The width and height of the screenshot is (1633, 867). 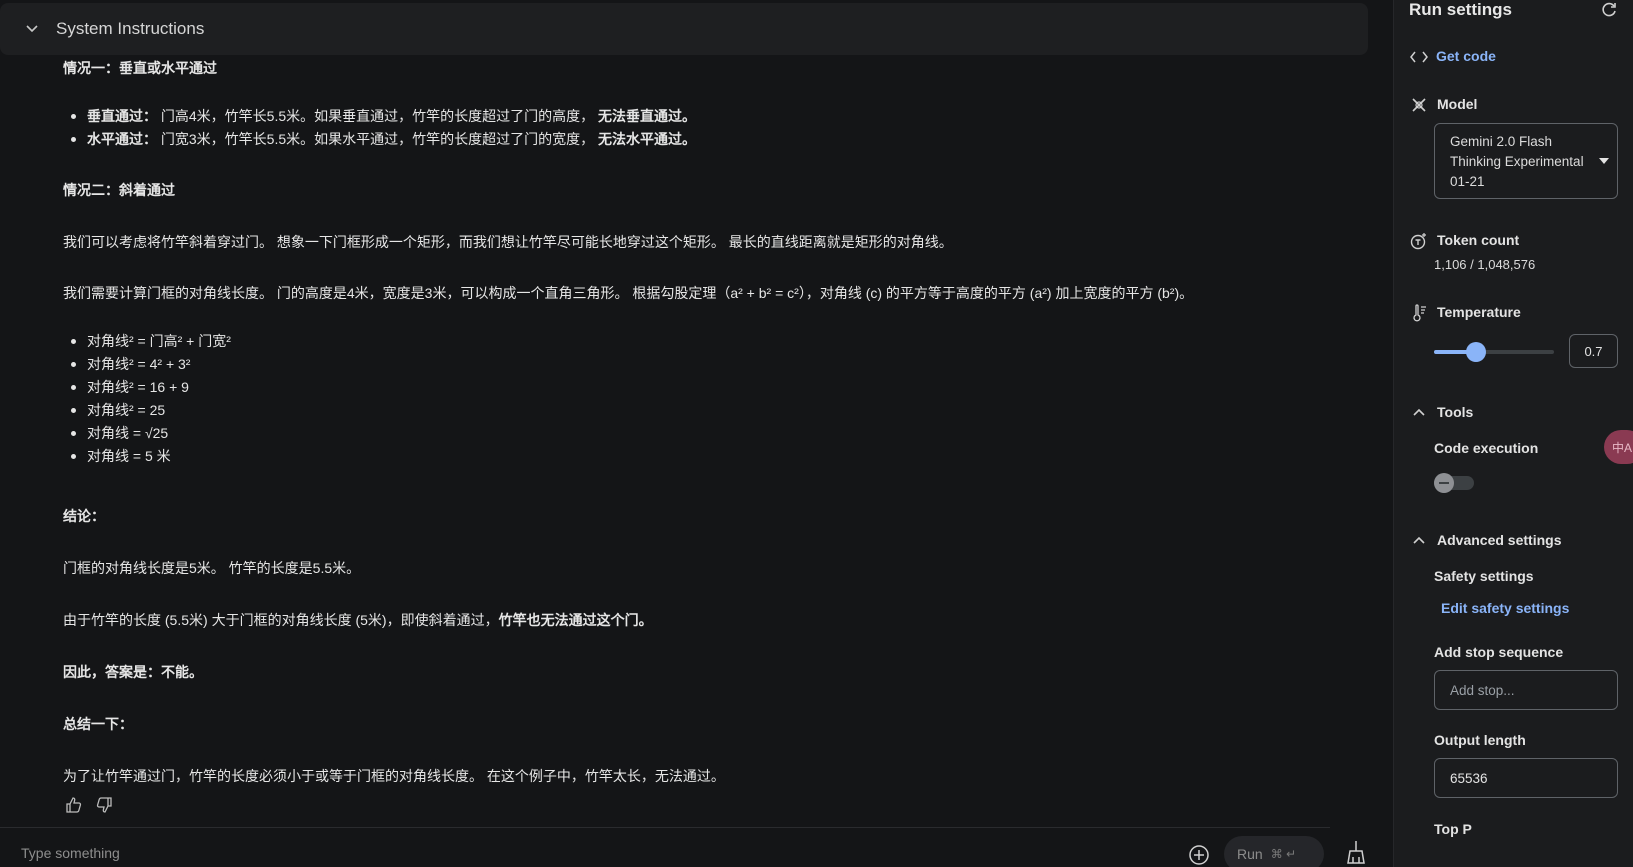 I want to click on item-text: 门高4米，竹竿长5.5米。如果垂直通过，竹竿的长度超过了门的高度，, so click(x=376, y=116).